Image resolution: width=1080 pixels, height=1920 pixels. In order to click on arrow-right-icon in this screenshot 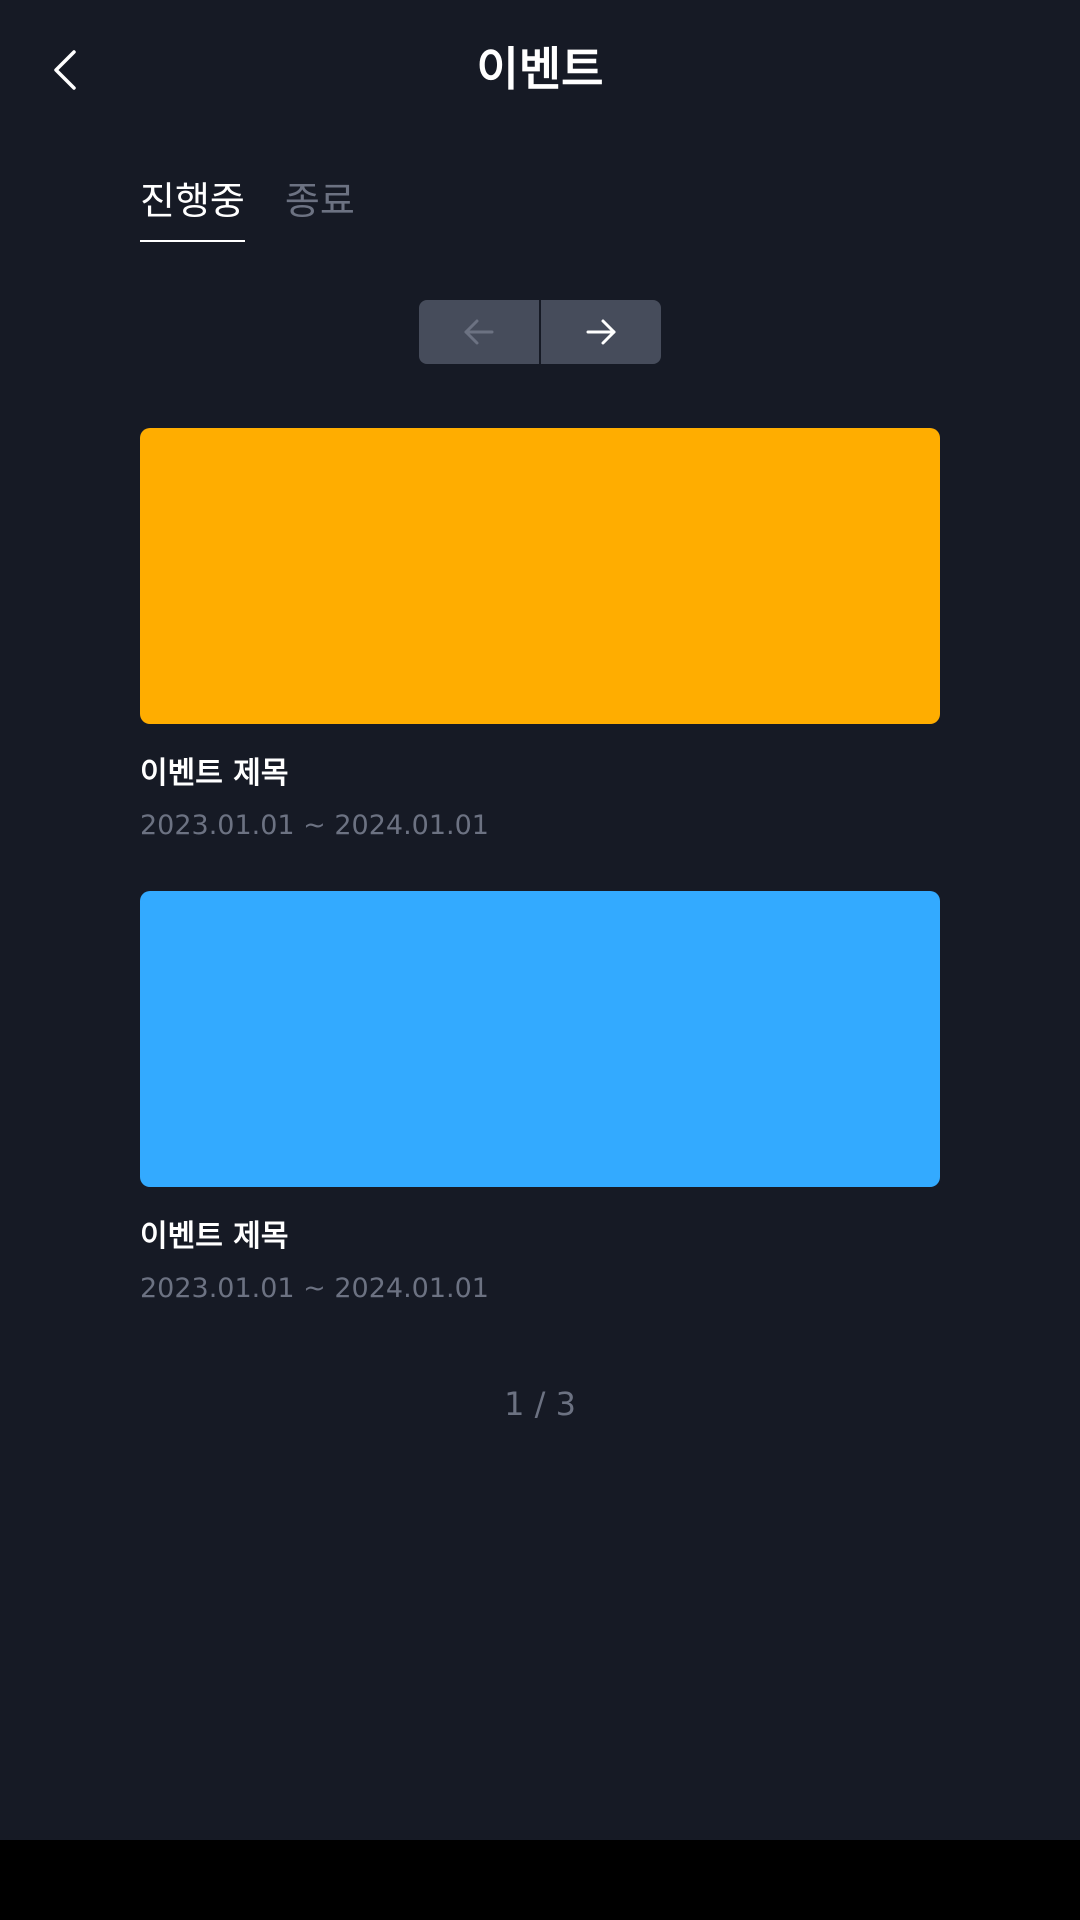, I will do `click(601, 332)`.